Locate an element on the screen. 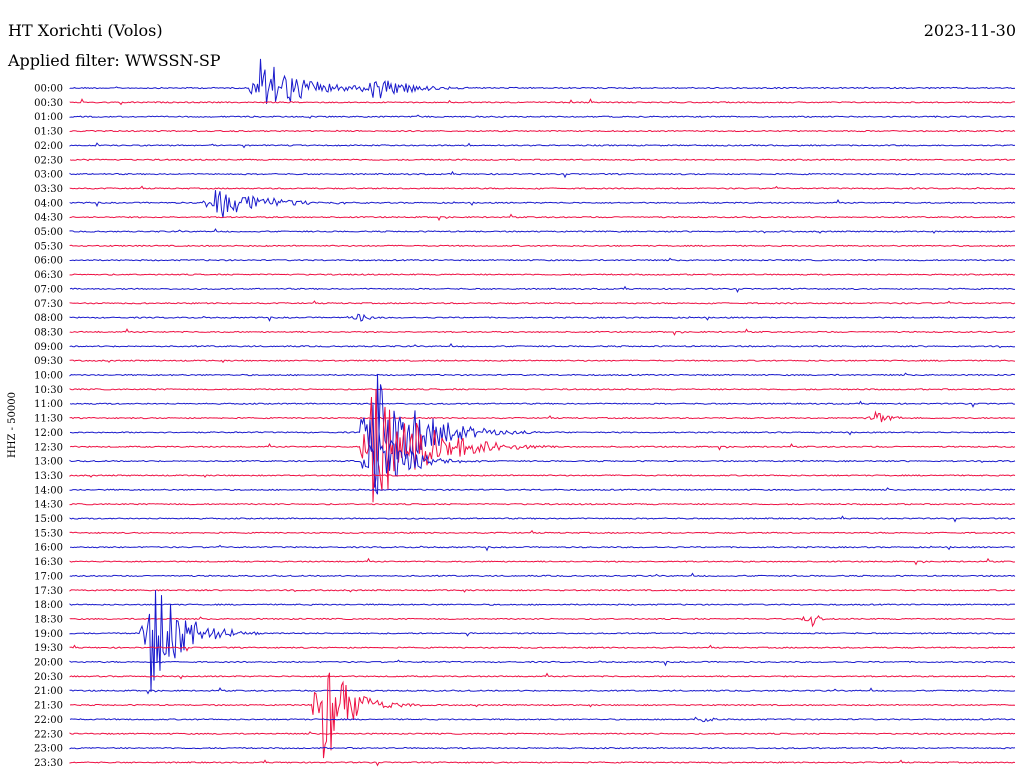 This screenshot has height=780, width=1024. tick-label: 11:30 is located at coordinates (48, 419).